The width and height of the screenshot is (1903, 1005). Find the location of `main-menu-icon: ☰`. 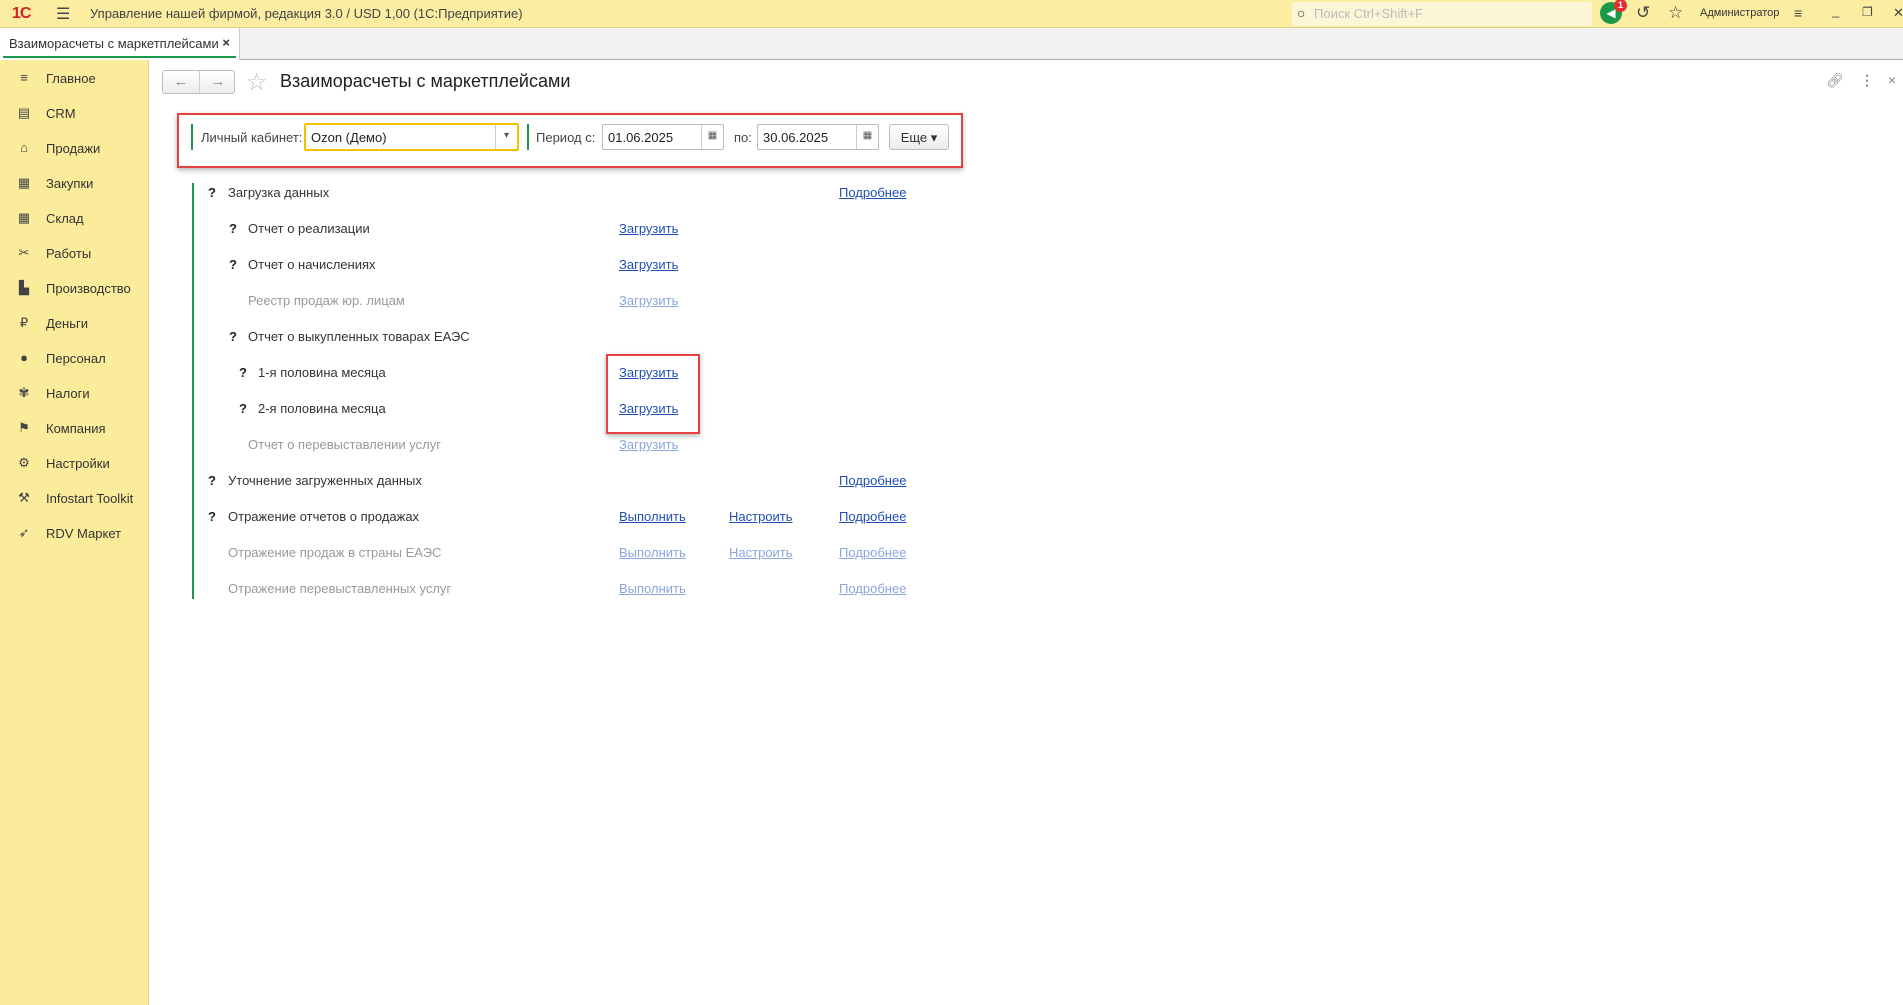

main-menu-icon: ☰ is located at coordinates (63, 14).